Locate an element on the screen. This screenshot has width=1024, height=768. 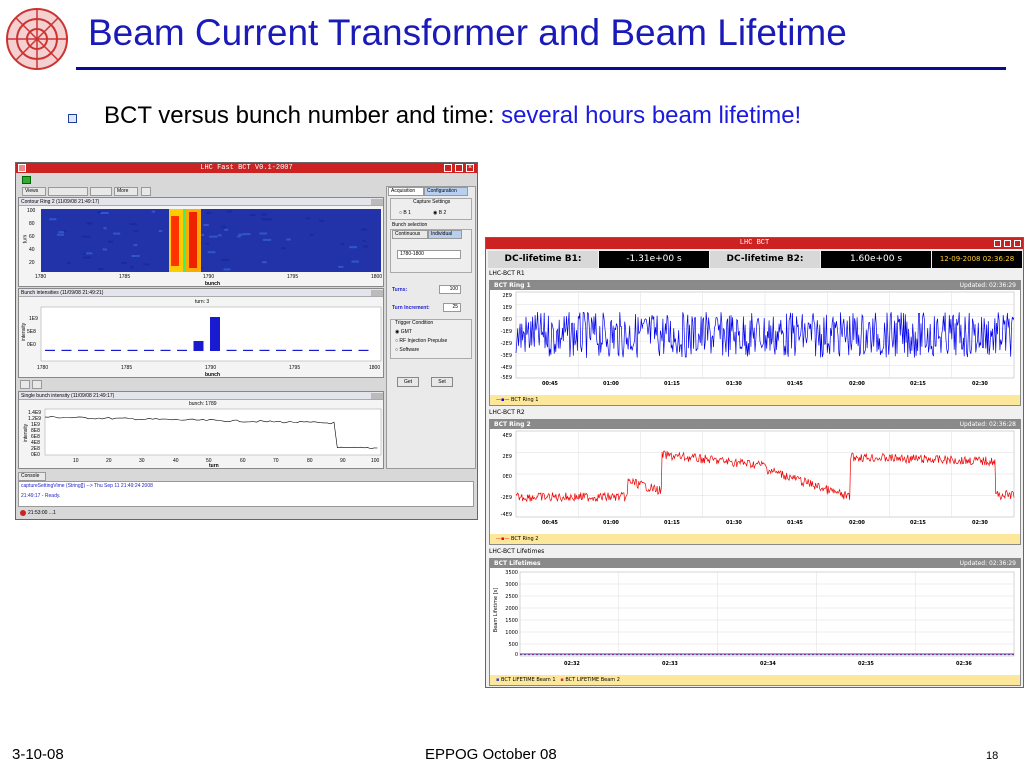
single-xtick: 10 is located at coordinates (76, 461).